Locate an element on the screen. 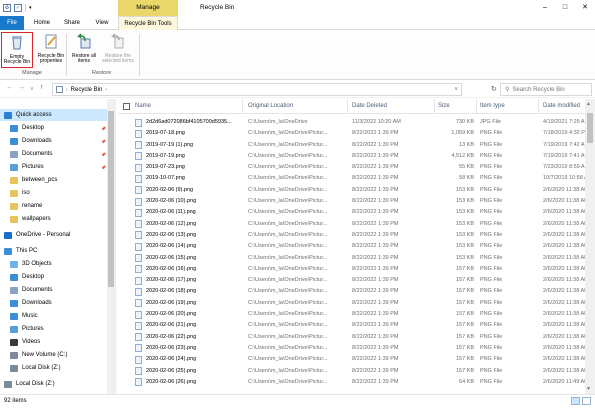 The height and width of the screenshot is (408, 595). recent-dropdown-icon: ∨ is located at coordinates (32, 89).